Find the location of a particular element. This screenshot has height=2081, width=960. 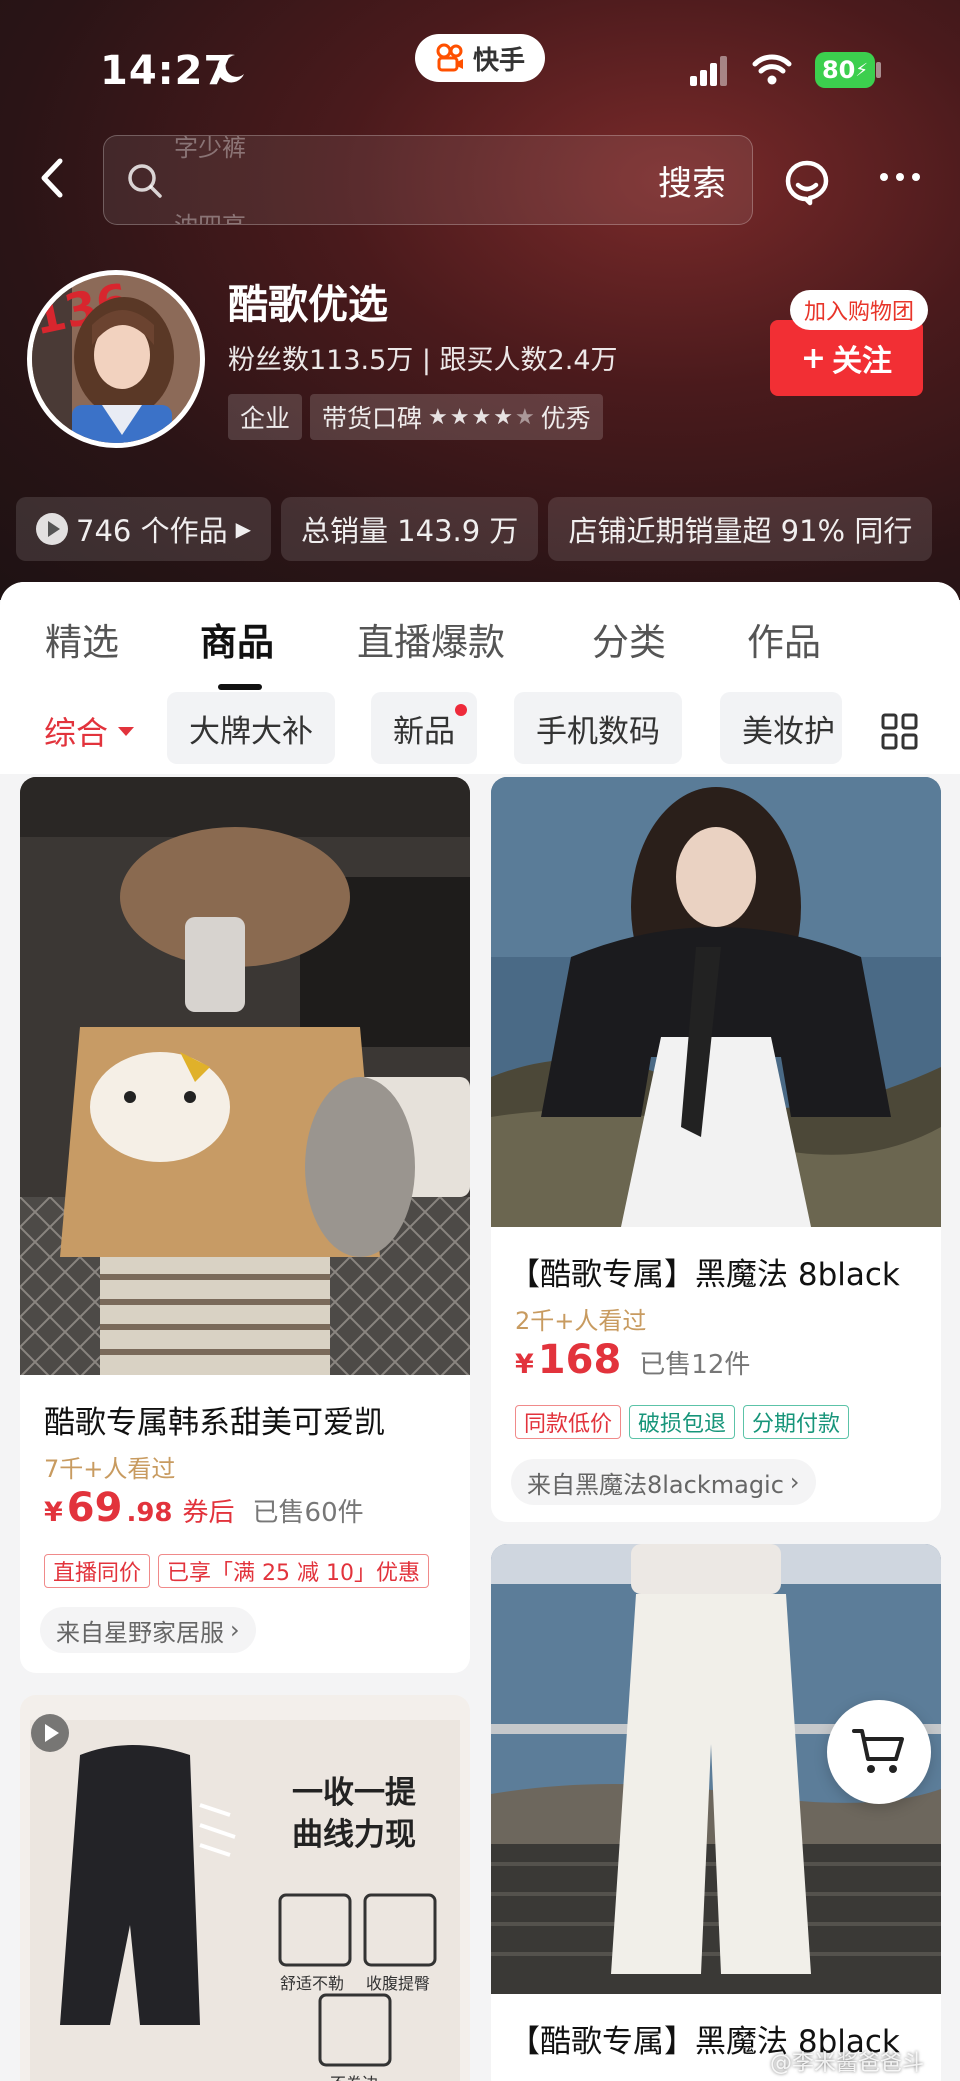

rating-stars-icon: ★ ★ ★ ★ ★ is located at coordinates (481, 417).